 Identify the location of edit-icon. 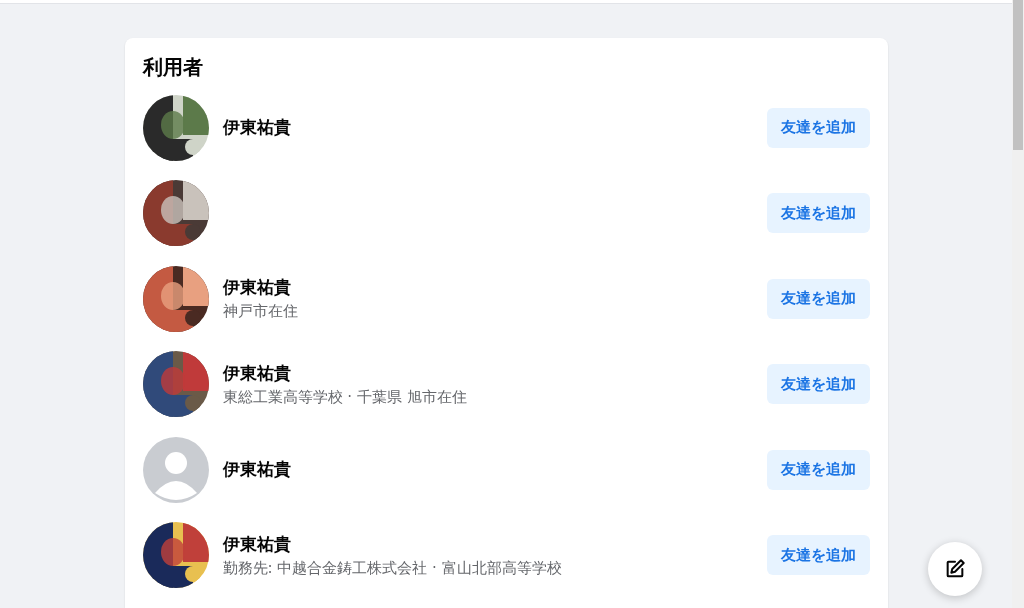
(955, 569).